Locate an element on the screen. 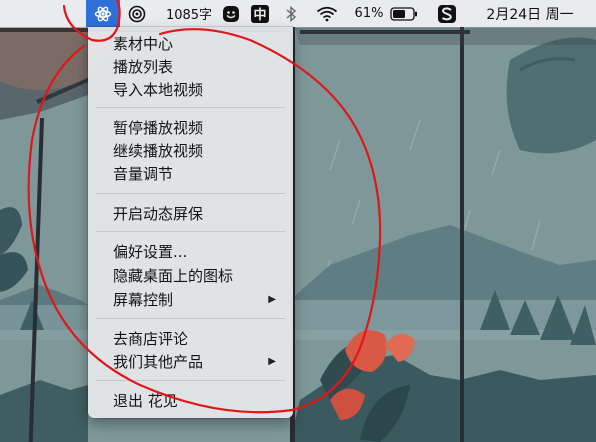 This screenshot has height=442, width=596. wifi-icon is located at coordinates (327, 13).